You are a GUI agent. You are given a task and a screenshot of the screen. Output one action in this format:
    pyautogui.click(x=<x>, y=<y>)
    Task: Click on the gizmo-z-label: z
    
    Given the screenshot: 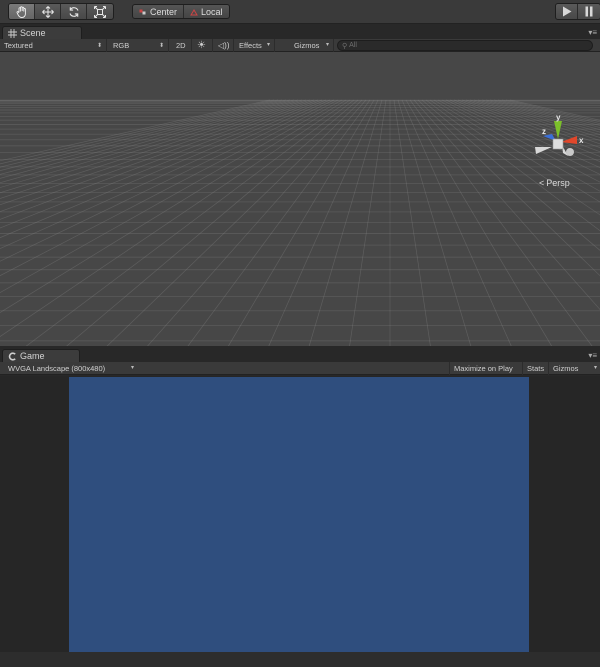 What is the action you would take?
    pyautogui.click(x=544, y=131)
    